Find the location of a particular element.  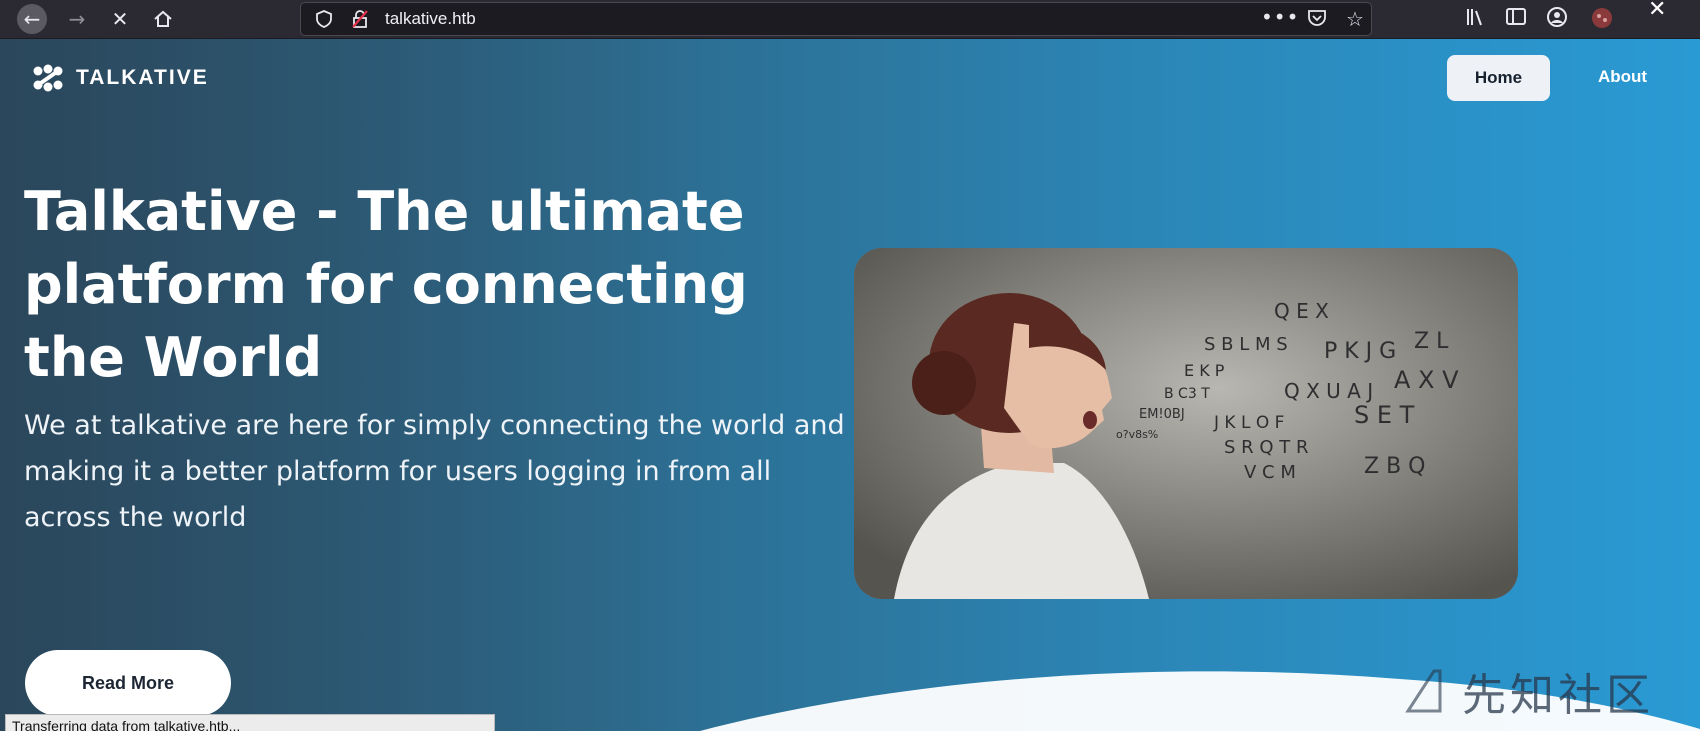

watermark-text: 先知社区 is located at coordinates (1558, 695).